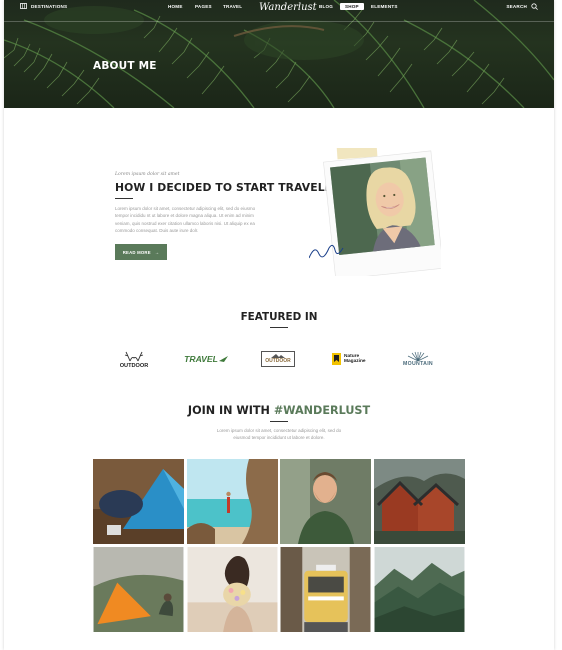 The image size is (562, 650). I want to click on join-divider, so click(279, 421).